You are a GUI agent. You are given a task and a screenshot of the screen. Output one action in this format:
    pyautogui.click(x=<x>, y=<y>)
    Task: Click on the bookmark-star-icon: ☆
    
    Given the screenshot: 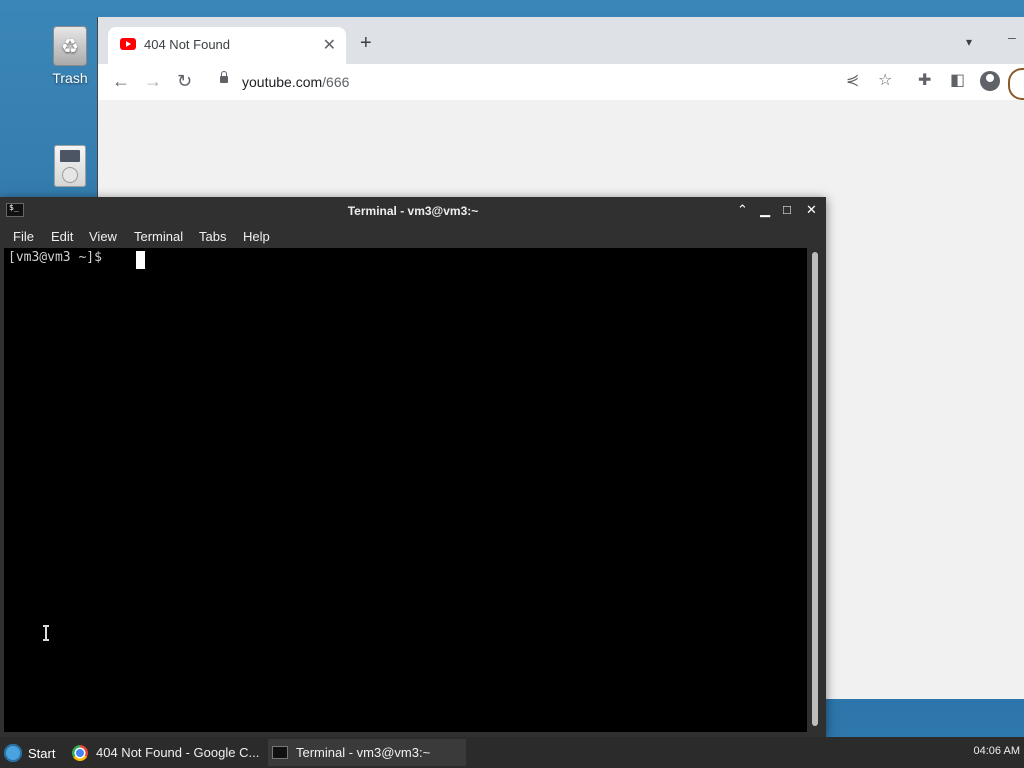 What is the action you would take?
    pyautogui.click(x=885, y=81)
    